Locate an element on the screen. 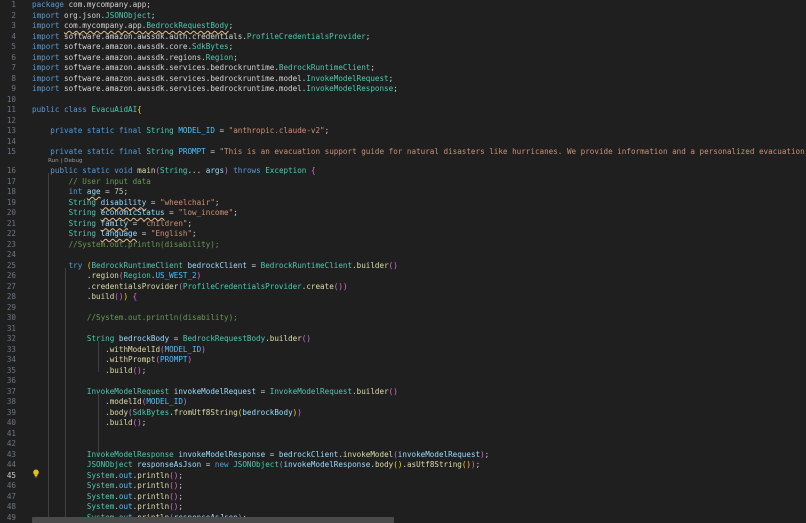 The width and height of the screenshot is (806, 523). code-token: language is located at coordinates (119, 233).